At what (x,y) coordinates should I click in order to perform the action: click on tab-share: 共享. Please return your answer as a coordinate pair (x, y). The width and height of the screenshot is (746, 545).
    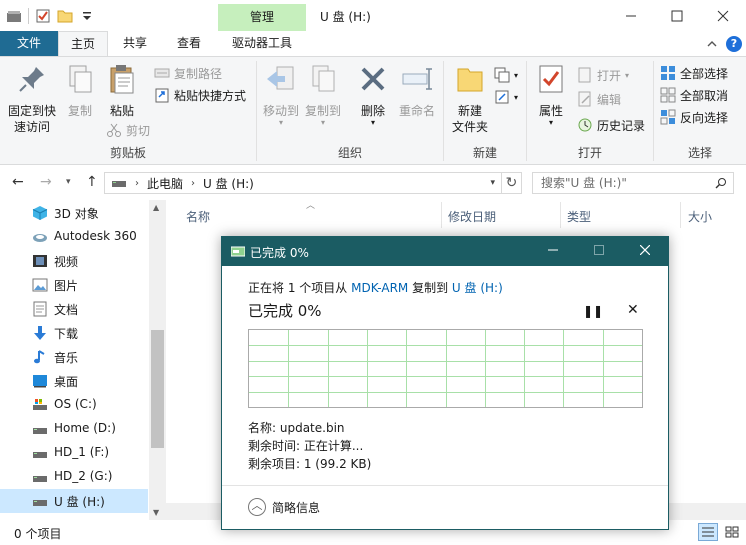
    Looking at the image, I should click on (135, 43).